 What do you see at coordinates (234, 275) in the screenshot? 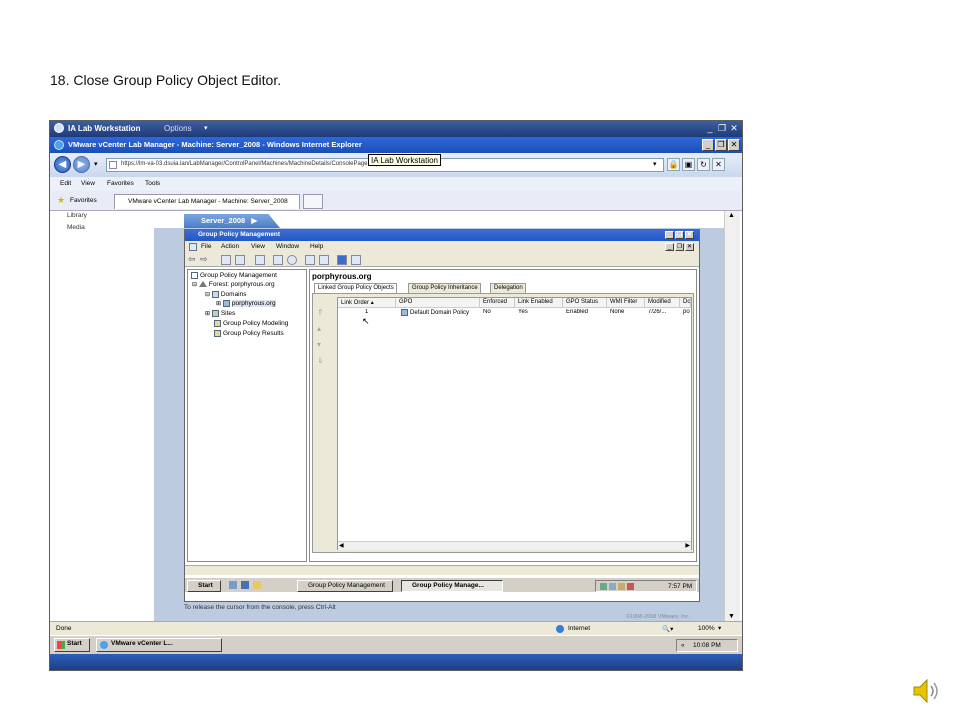
I see `tree-node-root: Group Policy Management` at bounding box center [234, 275].